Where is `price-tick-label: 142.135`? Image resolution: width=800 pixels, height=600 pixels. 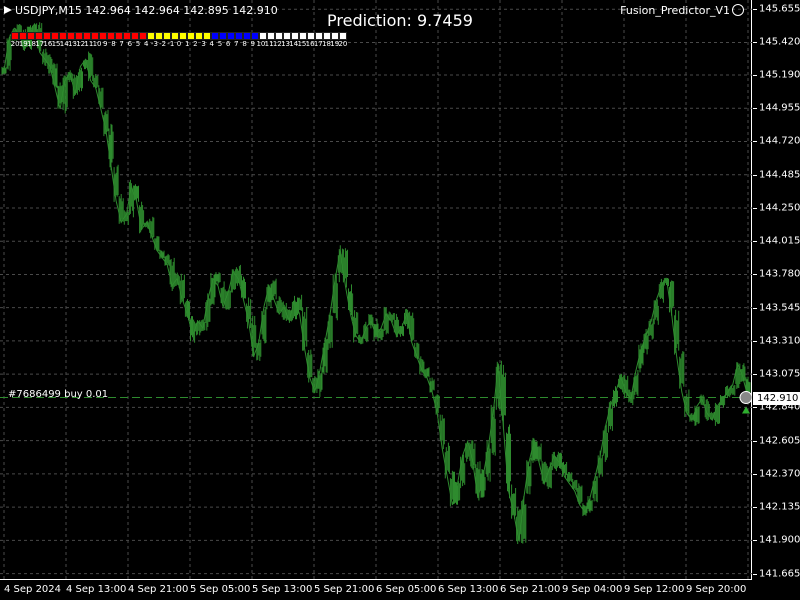 price-tick-label: 142.135 is located at coordinates (779, 507).